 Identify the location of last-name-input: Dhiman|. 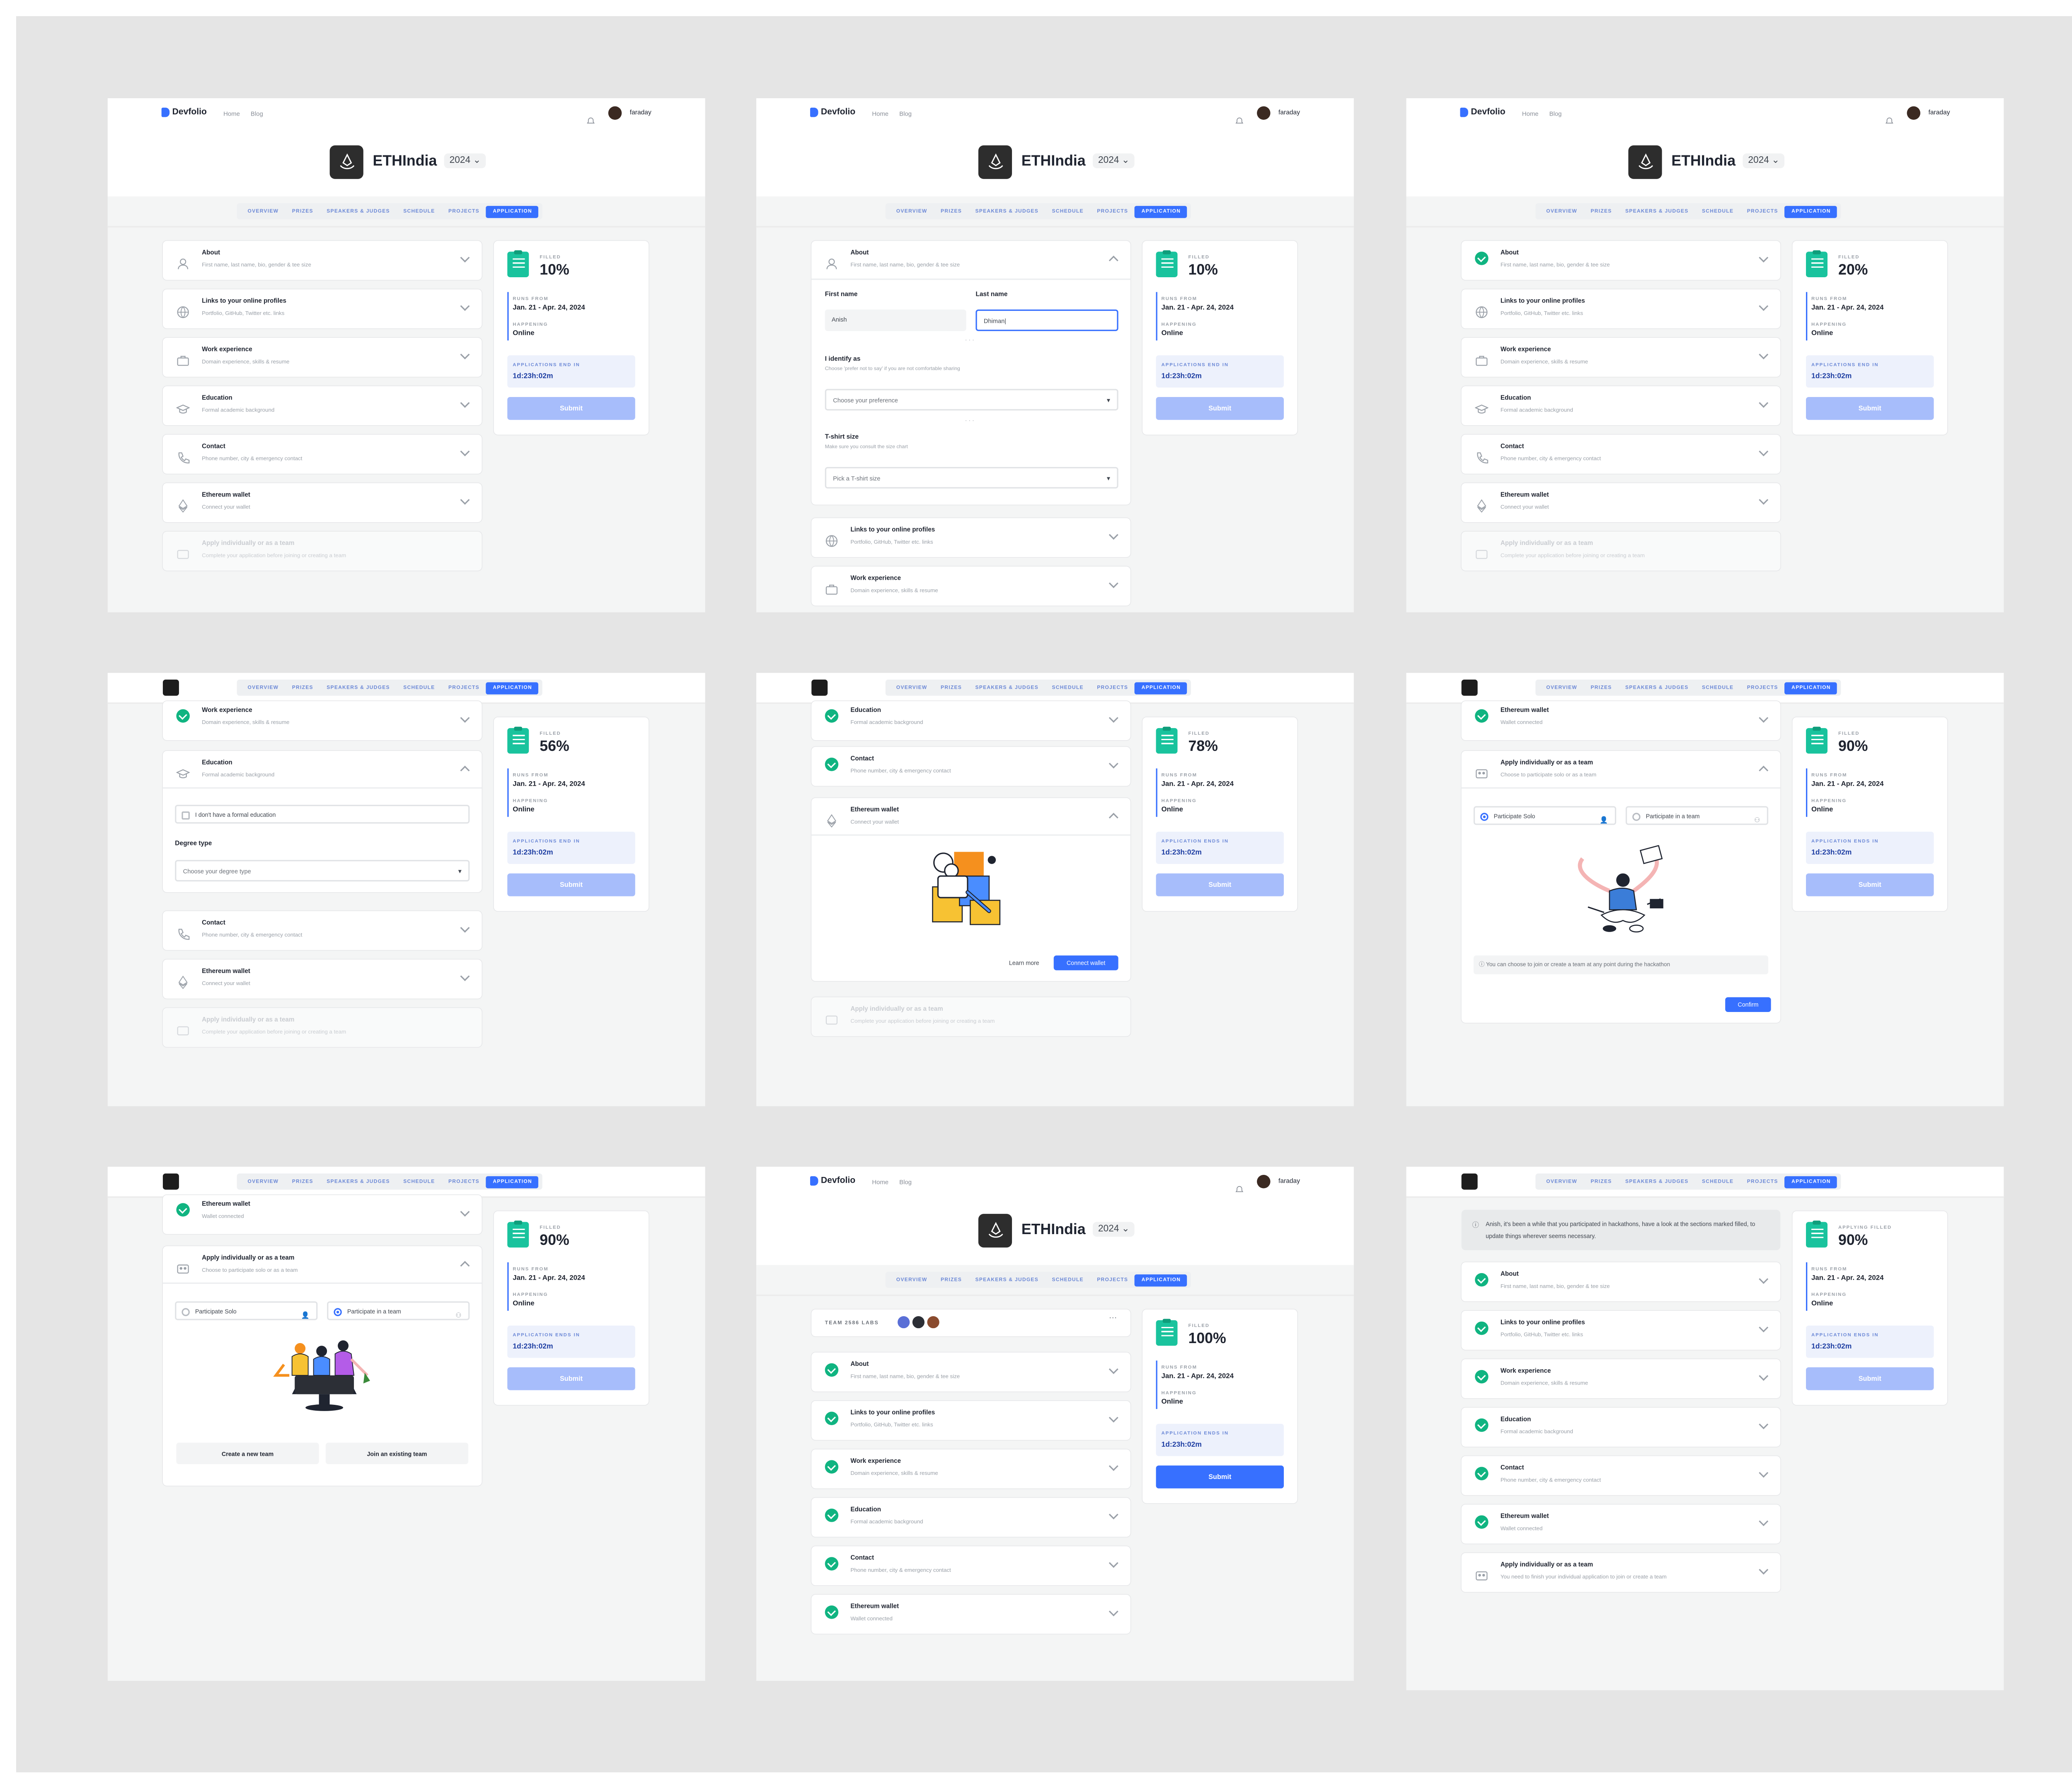
(1046, 320).